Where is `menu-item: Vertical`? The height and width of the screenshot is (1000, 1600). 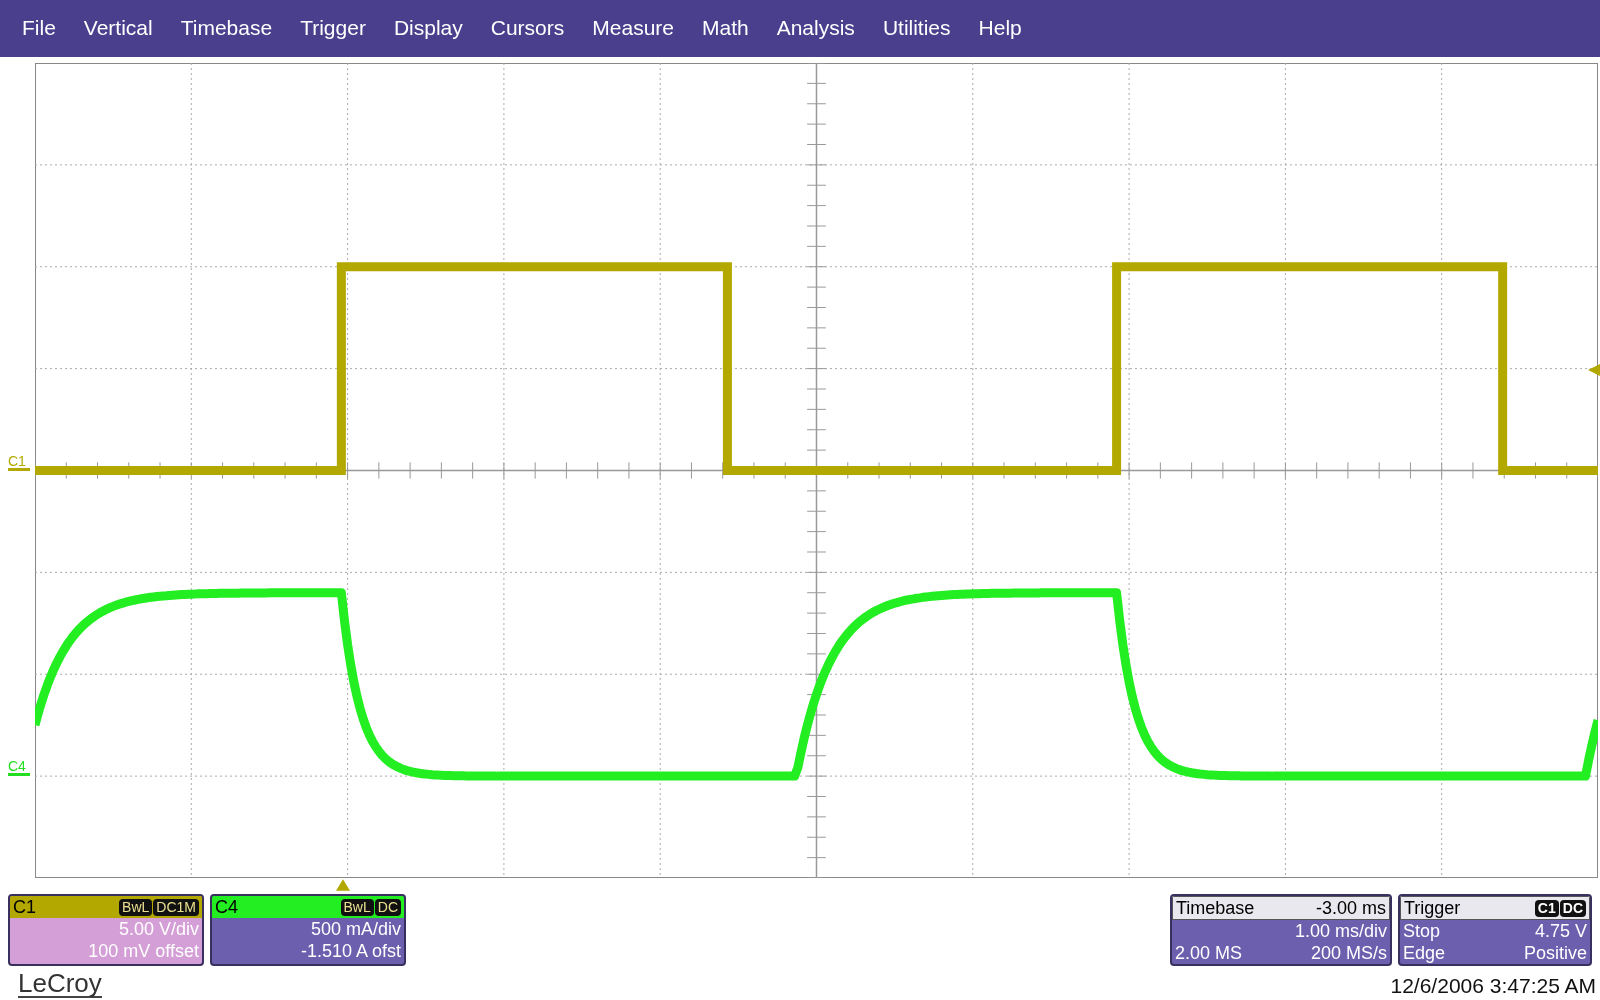 menu-item: Vertical is located at coordinates (118, 28).